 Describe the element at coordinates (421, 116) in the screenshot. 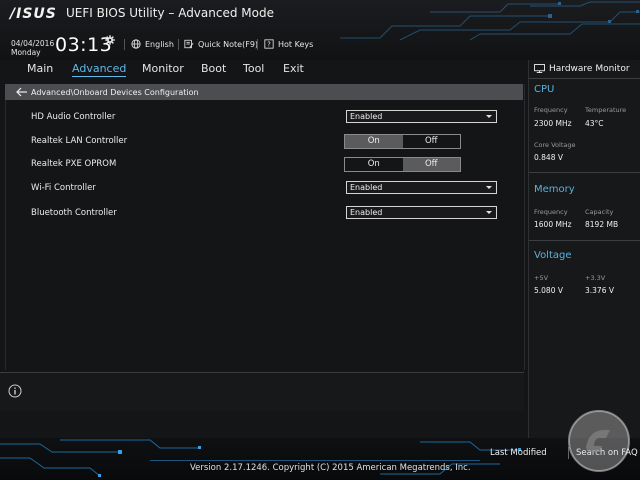

I see `hd-audio-dropdown: Enabled` at that location.